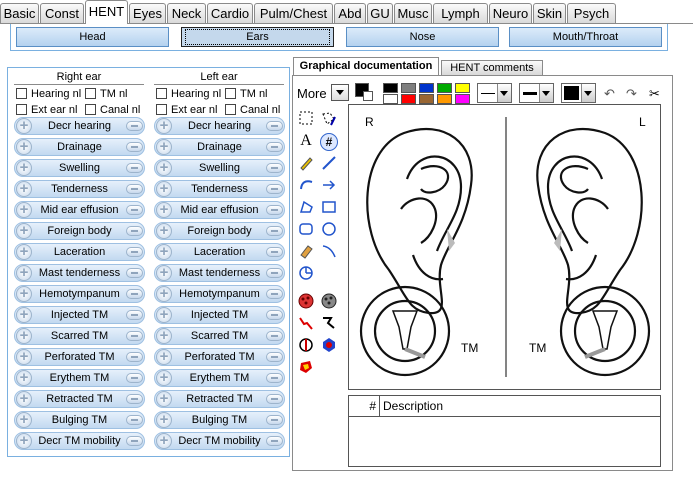 Image resolution: width=693 pixels, height=485 pixels. What do you see at coordinates (188, 94) in the screenshot?
I see `left-ear-check-hearing-nl: Hearing nl` at bounding box center [188, 94].